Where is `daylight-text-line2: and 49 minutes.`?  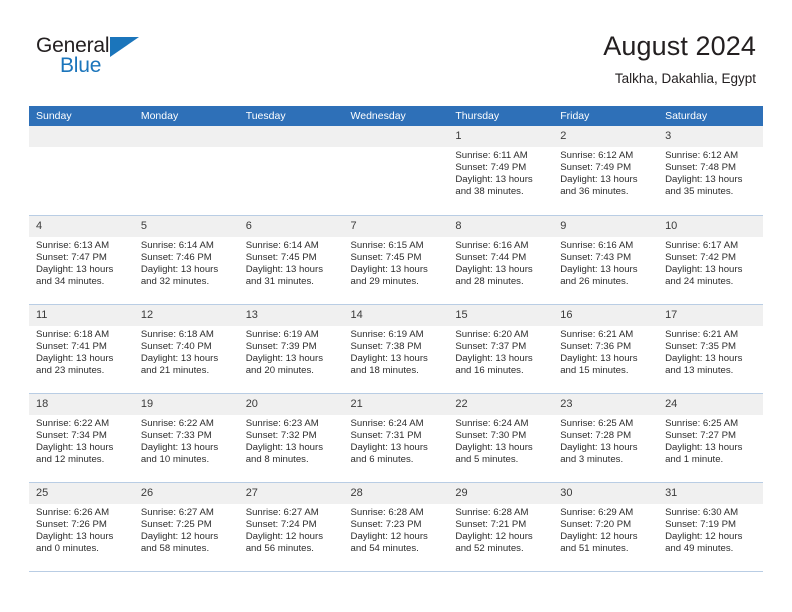
daylight-text-line2: and 49 minutes. is located at coordinates (699, 548).